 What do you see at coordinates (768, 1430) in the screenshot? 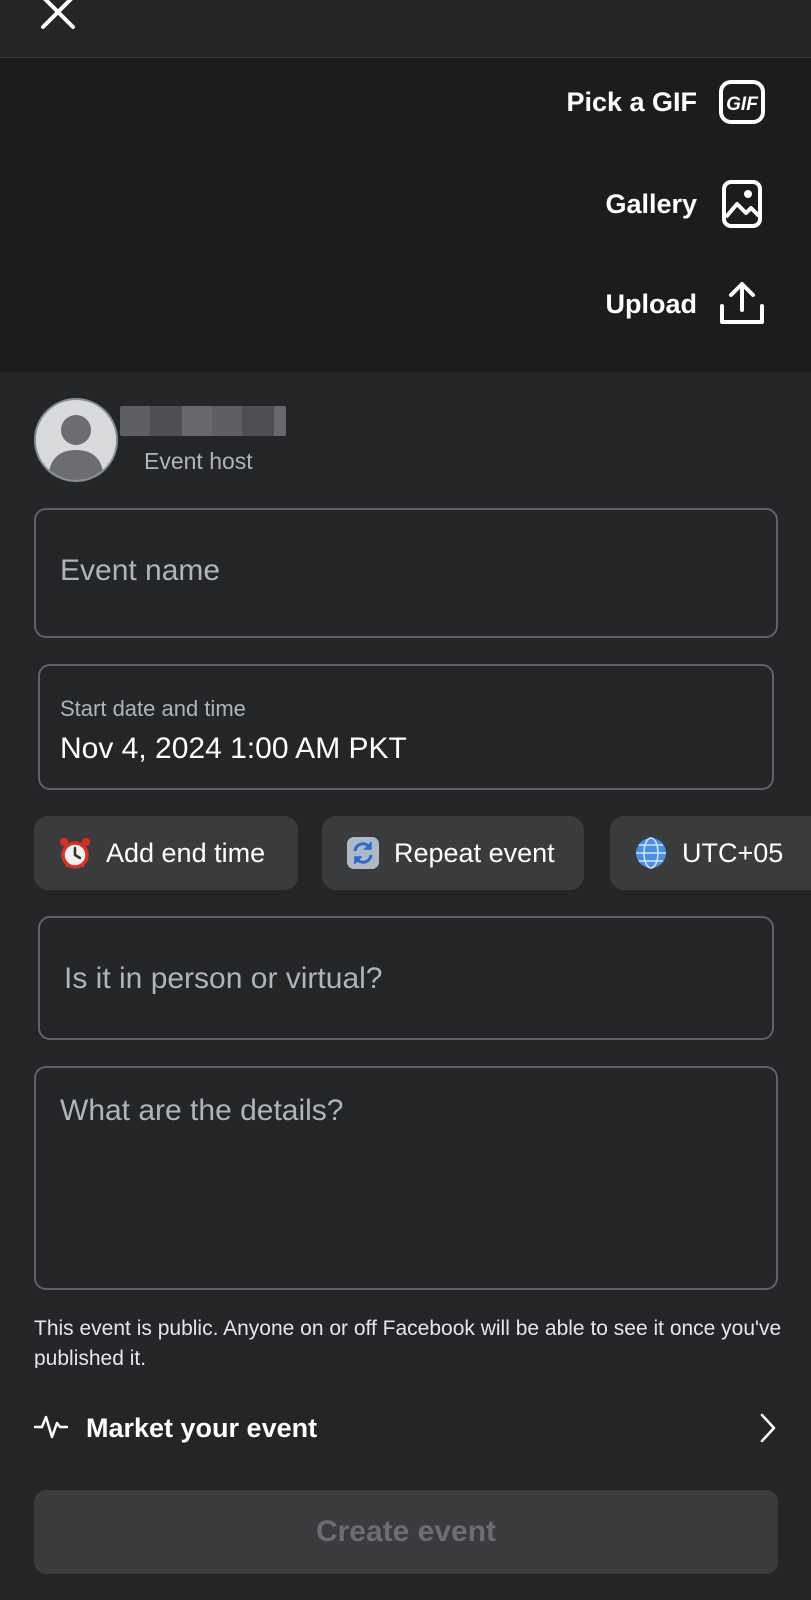
I see `chevron-right-icon` at bounding box center [768, 1430].